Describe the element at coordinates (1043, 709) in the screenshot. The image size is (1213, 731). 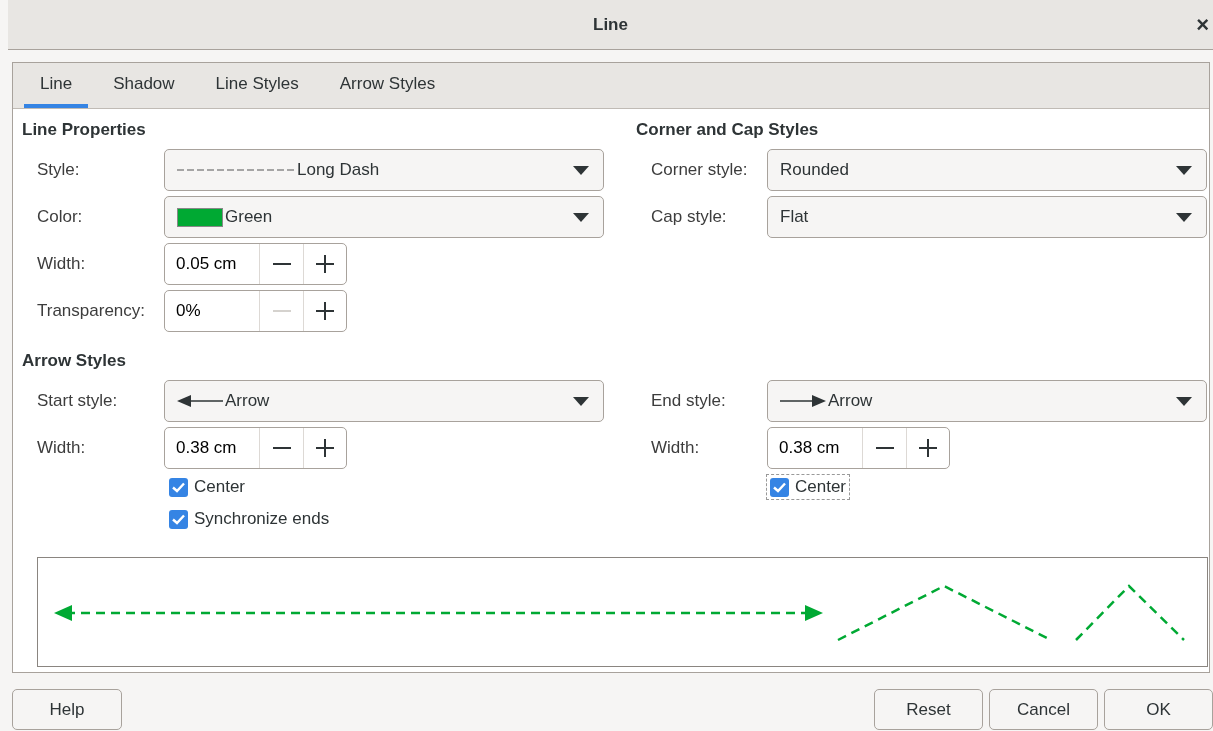
I see `dialog-button: Cancel` at that location.